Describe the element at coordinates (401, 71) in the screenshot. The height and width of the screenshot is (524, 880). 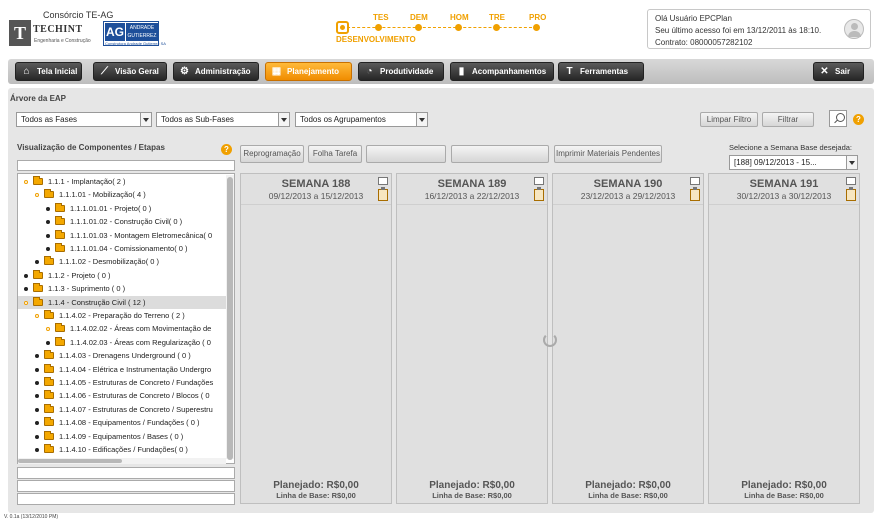
I see `nav-produtividade: ◔ Produtividade` at that location.